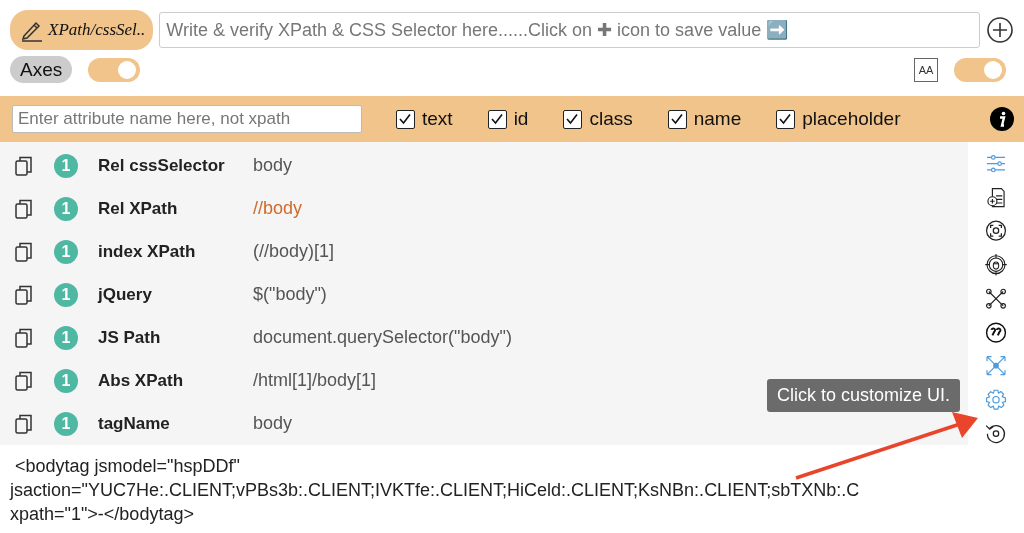  I want to click on selector-label: JS Path, so click(130, 337).